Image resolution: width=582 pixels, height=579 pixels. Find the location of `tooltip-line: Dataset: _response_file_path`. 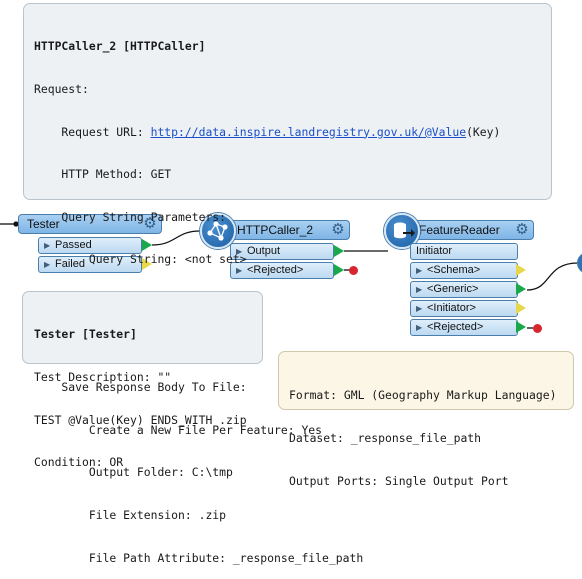

tooltip-line: Dataset: _response_file_path is located at coordinates (385, 438).